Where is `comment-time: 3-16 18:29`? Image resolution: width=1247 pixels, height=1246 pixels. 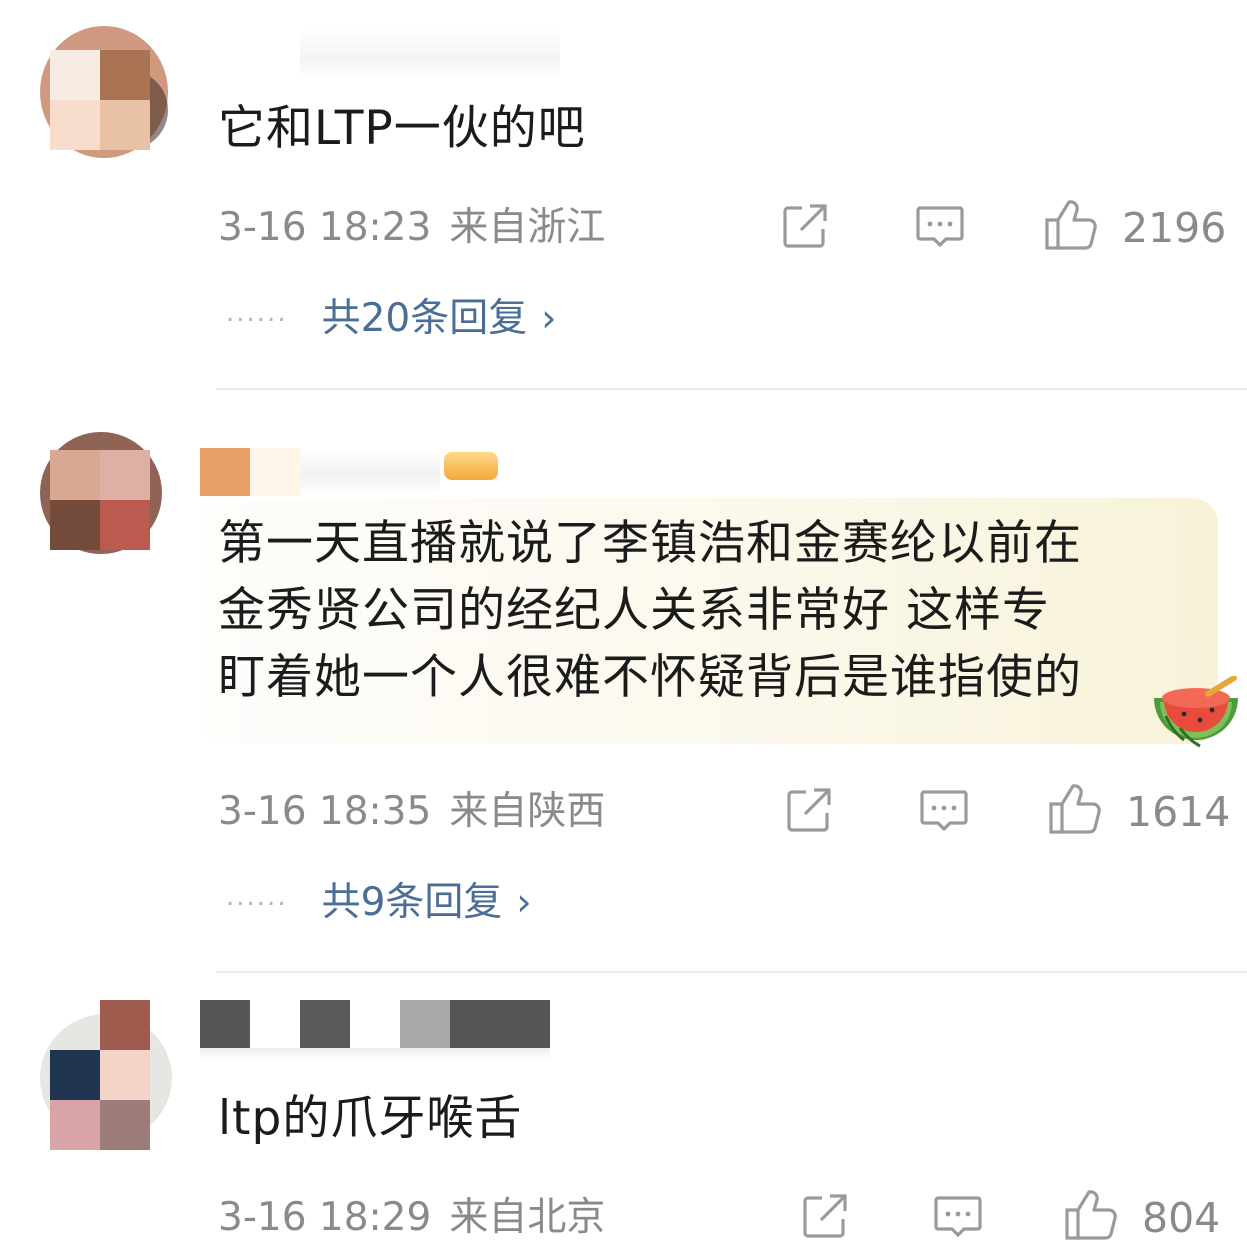 comment-time: 3-16 18:29 is located at coordinates (325, 1217).